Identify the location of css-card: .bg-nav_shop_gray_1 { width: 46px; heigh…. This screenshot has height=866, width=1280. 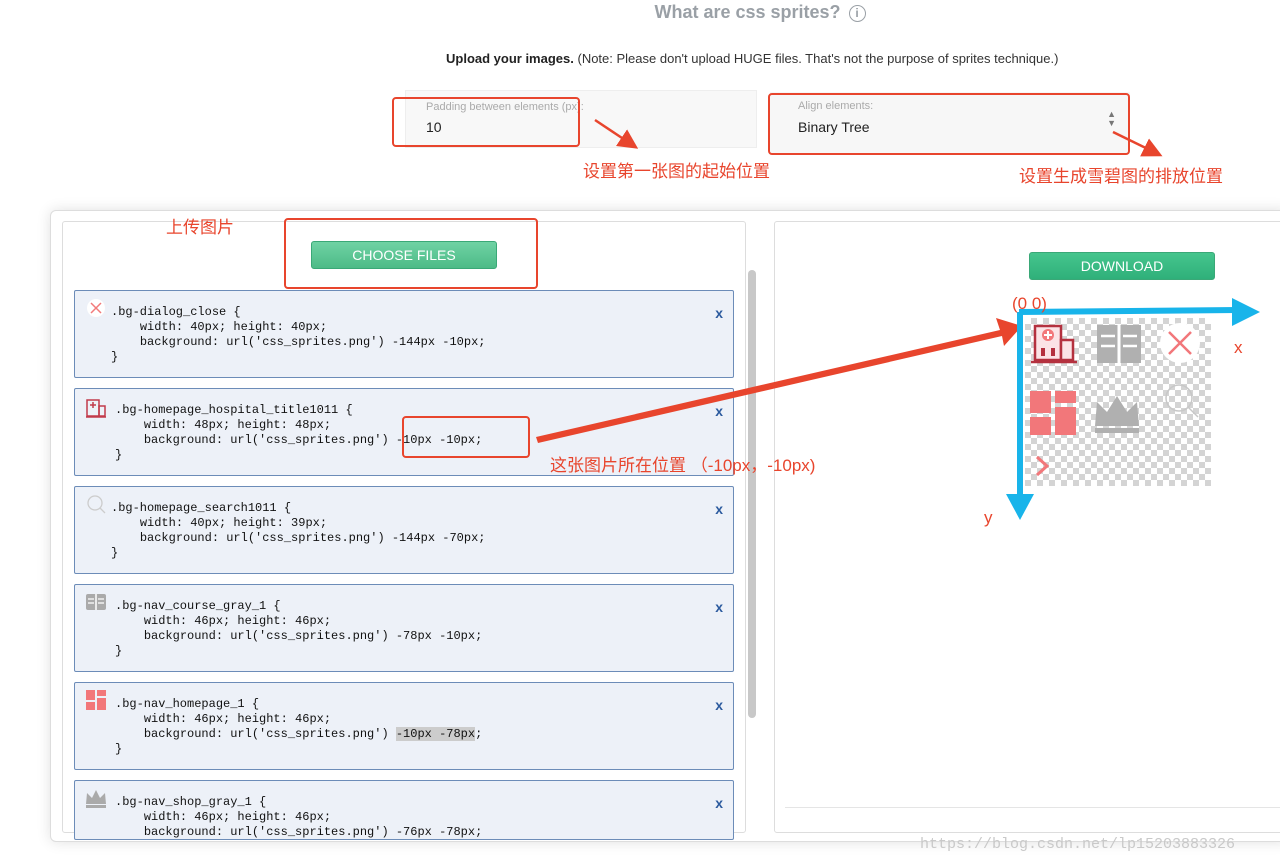
(404, 810).